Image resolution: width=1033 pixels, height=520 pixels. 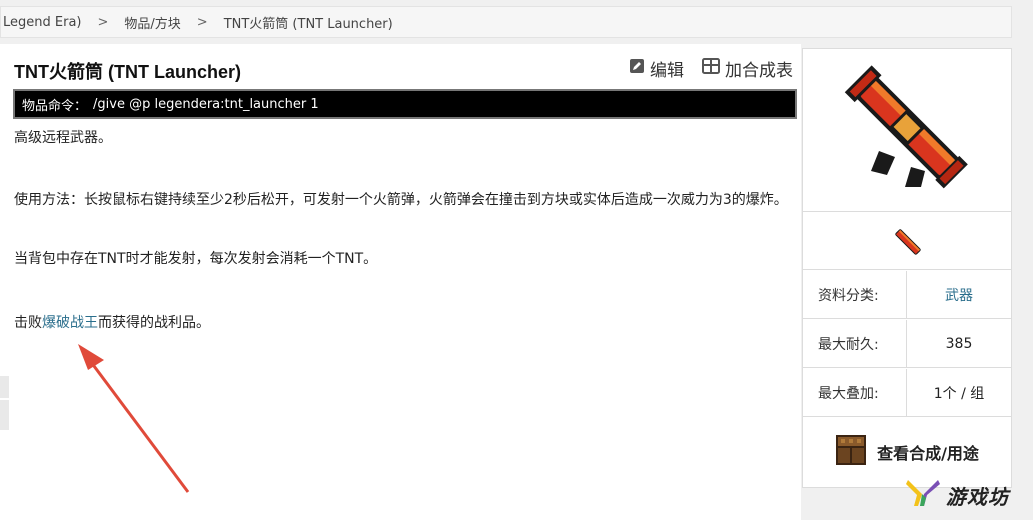 I want to click on summary-text: 高级远程武器。, so click(x=63, y=138).